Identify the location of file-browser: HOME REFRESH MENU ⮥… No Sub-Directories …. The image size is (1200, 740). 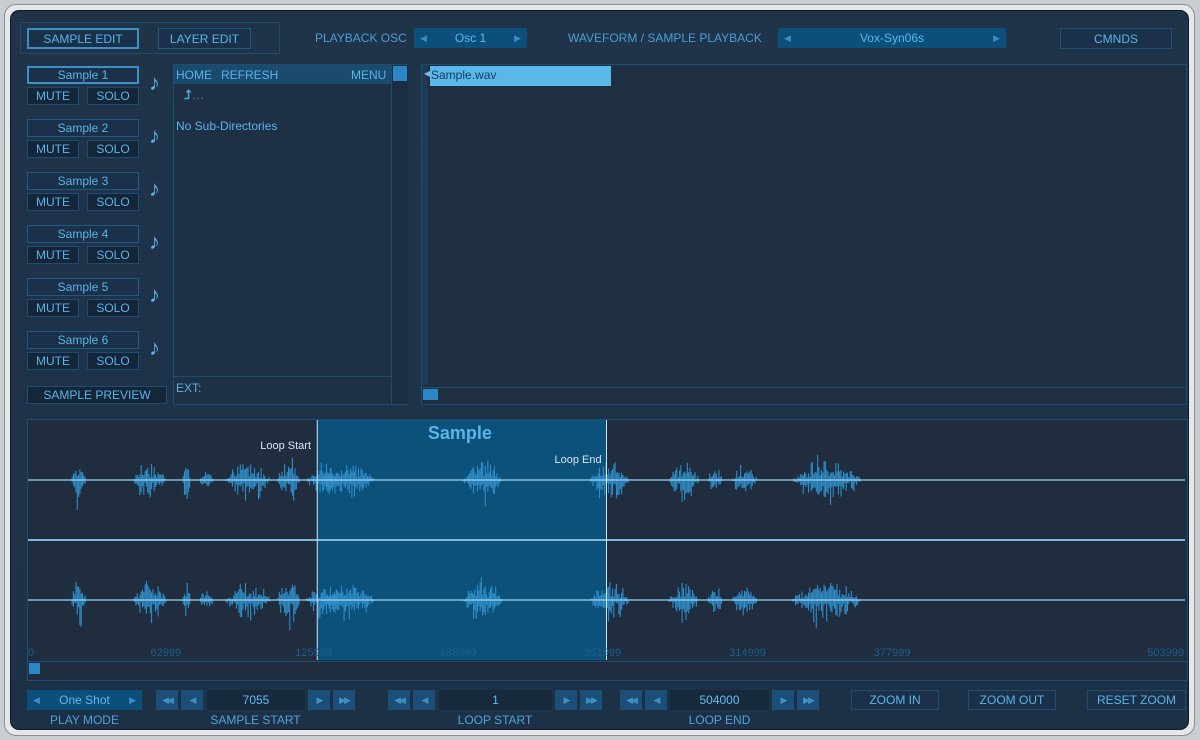
(290, 234).